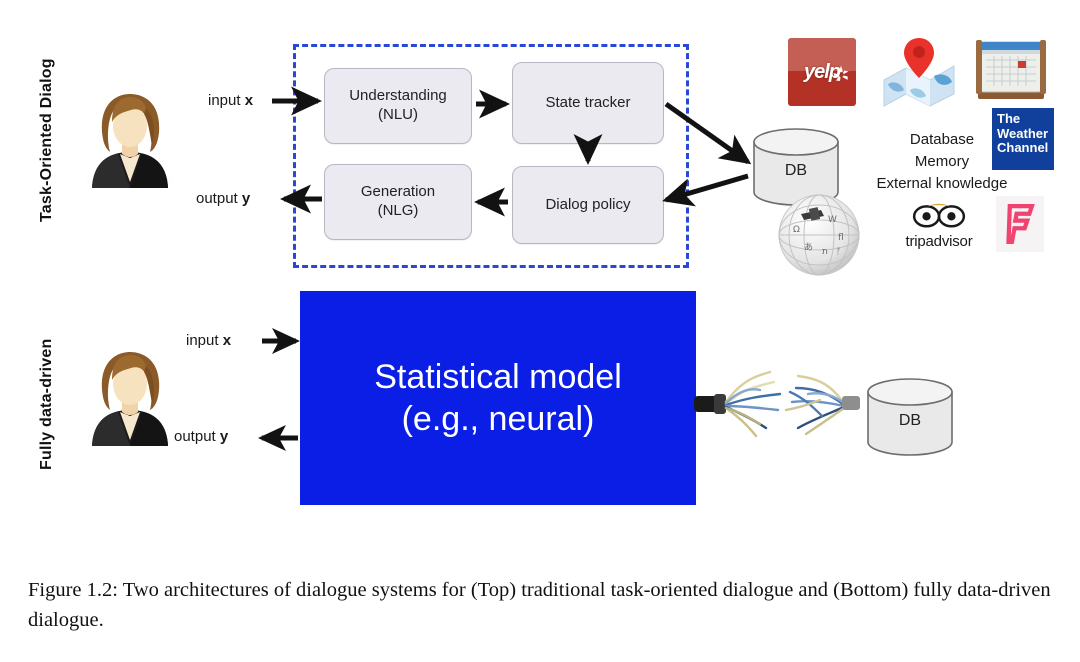 This screenshot has height=662, width=1080. What do you see at coordinates (498, 376) in the screenshot?
I see `statistical-model-line1: Statistical model` at bounding box center [498, 376].